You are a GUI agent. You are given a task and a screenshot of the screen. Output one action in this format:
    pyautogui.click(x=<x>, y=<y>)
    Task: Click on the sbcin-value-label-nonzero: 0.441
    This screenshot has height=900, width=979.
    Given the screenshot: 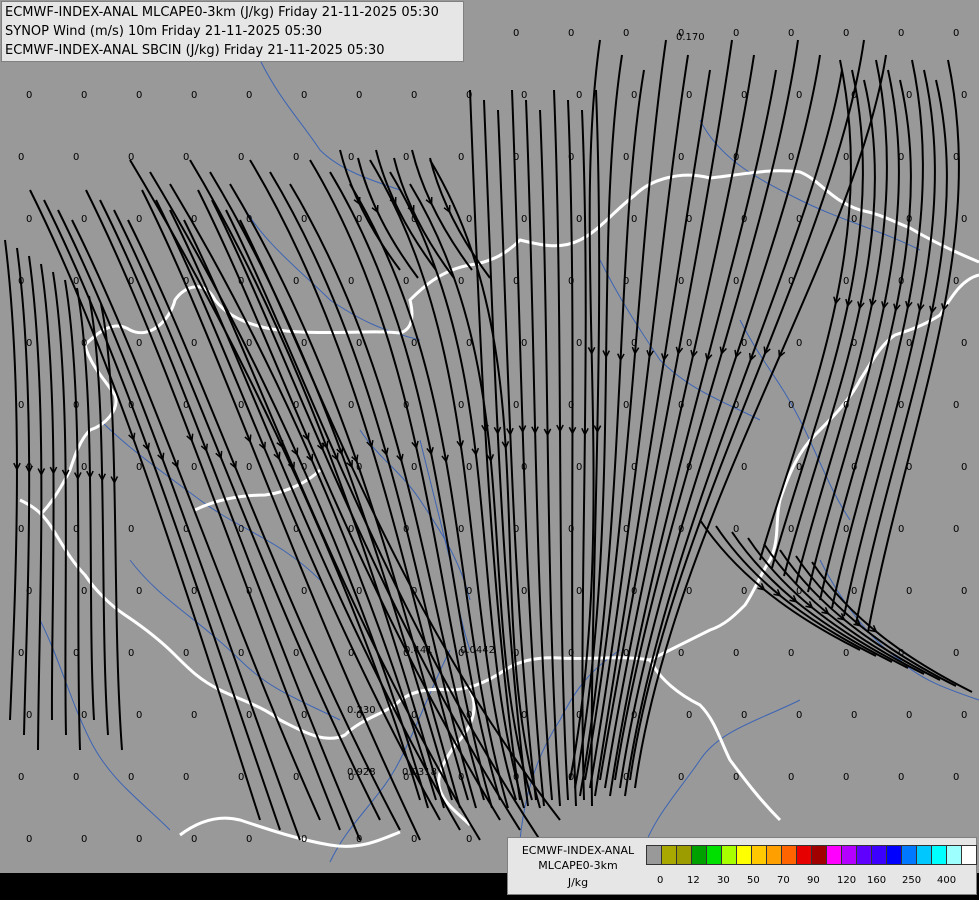 What is the action you would take?
    pyautogui.click(x=418, y=650)
    